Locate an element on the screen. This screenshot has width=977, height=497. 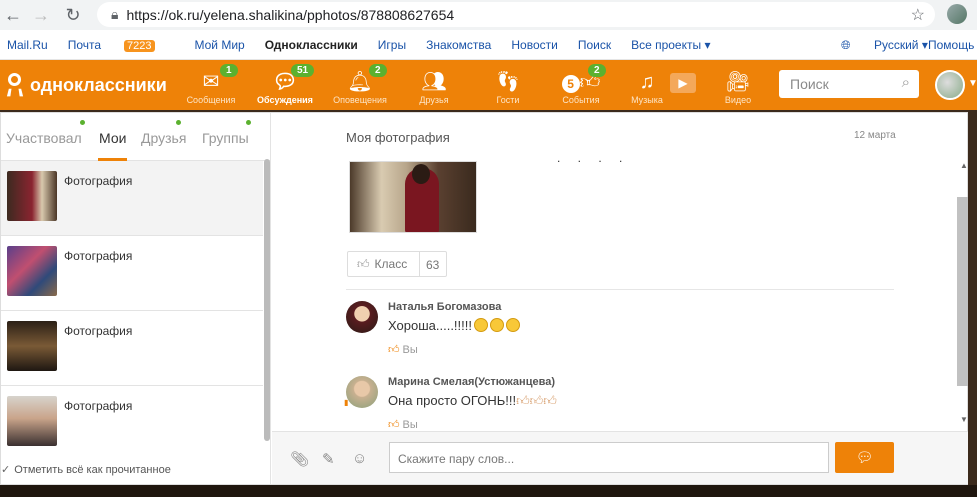
nav-friends: 👥︎ Друзья is located at coordinates (434, 85).